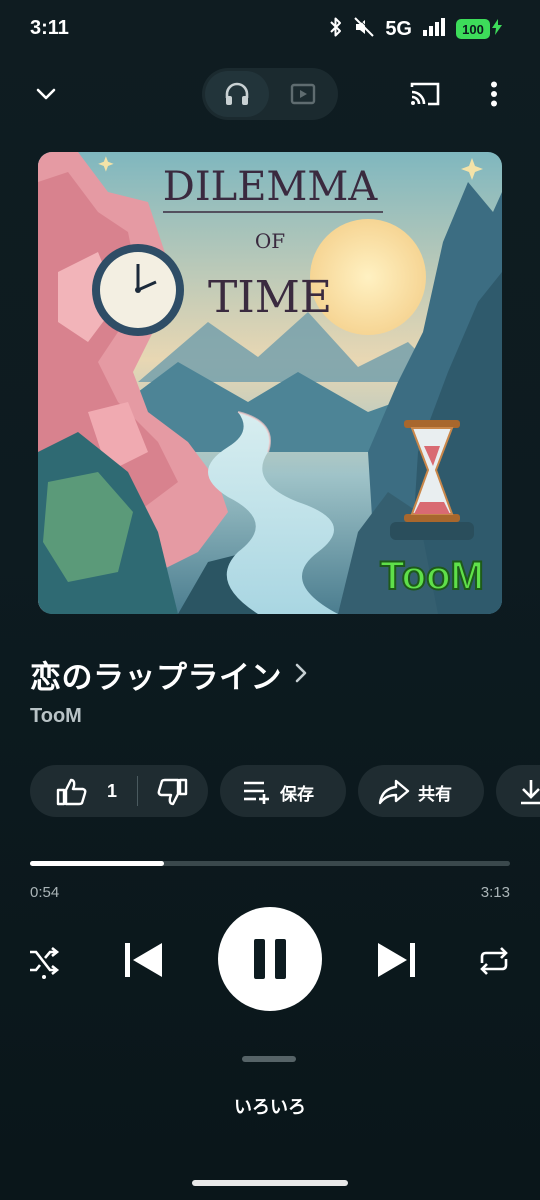 This screenshot has height=1200, width=540. I want to click on chevron-down-icon, so click(46, 94).